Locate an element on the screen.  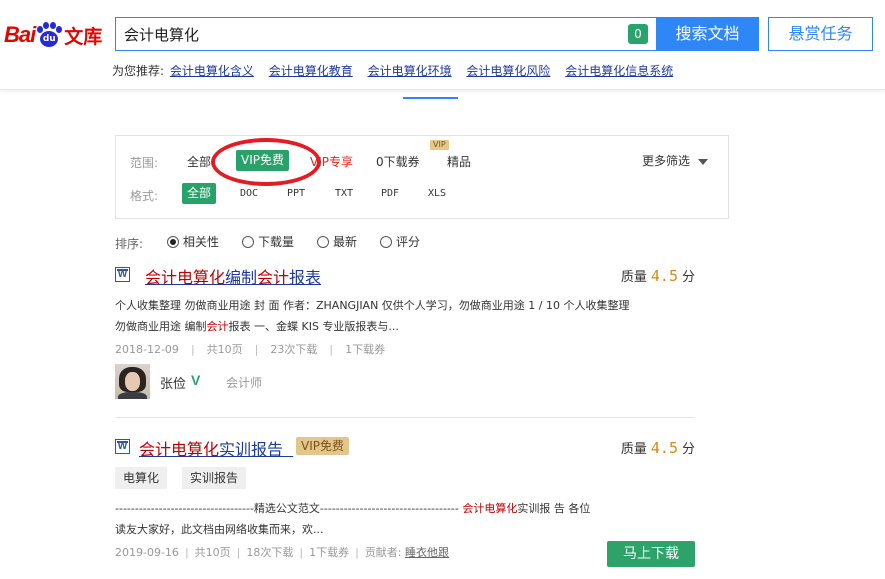
format-pdf: PDF is located at coordinates (390, 193).